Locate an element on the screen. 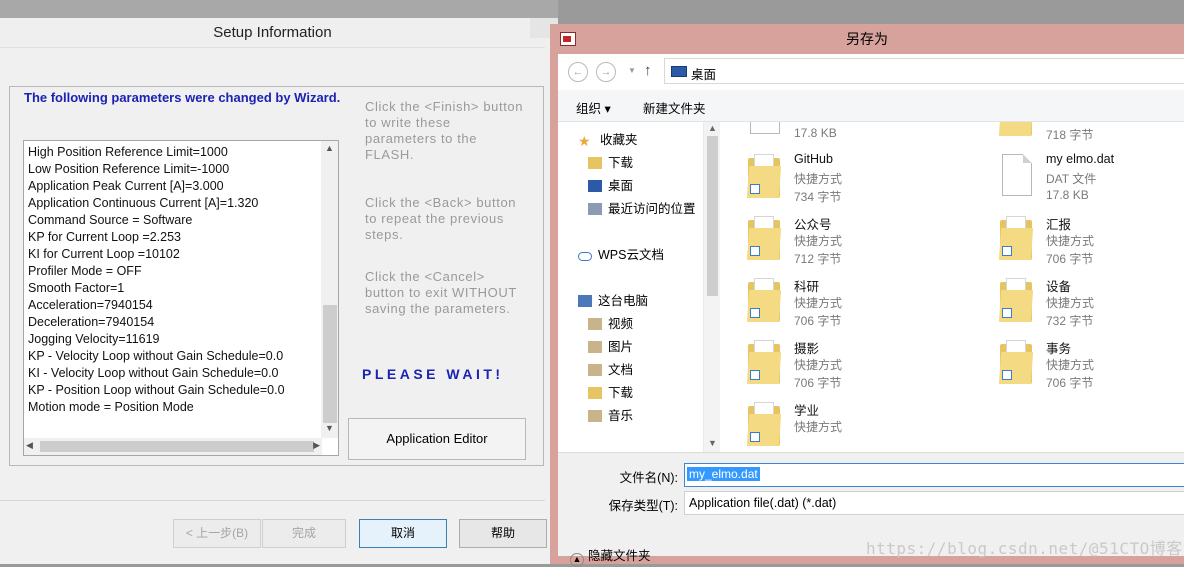 The height and width of the screenshot is (567, 1184). file-icon is located at coordinates (765, 128).